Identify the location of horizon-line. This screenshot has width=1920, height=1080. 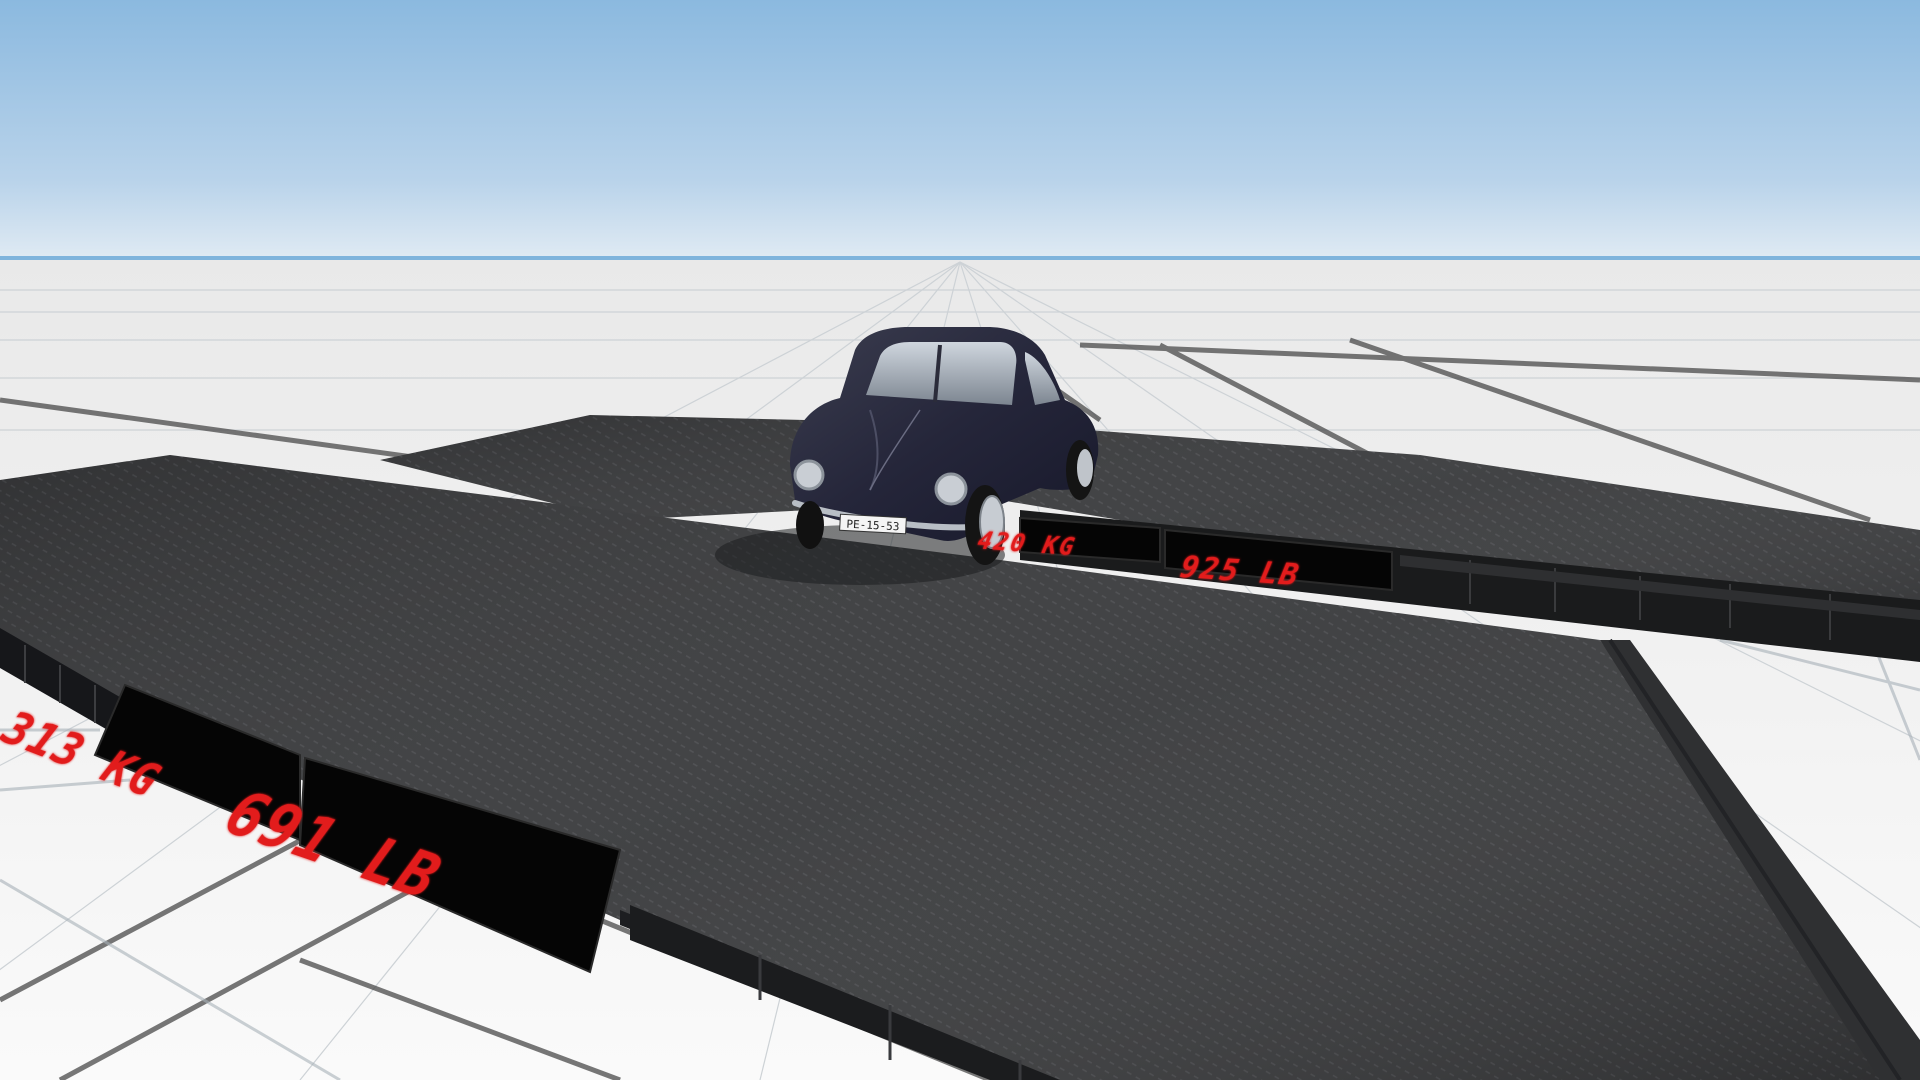
(960, 258).